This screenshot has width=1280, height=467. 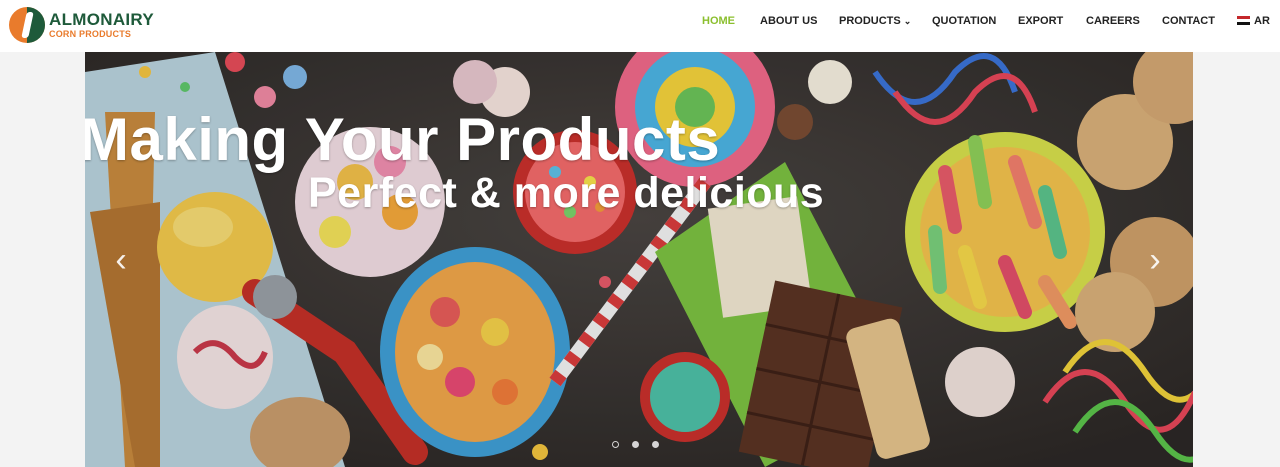 I want to click on nav-contact: CONTACT, so click(x=1188, y=21).